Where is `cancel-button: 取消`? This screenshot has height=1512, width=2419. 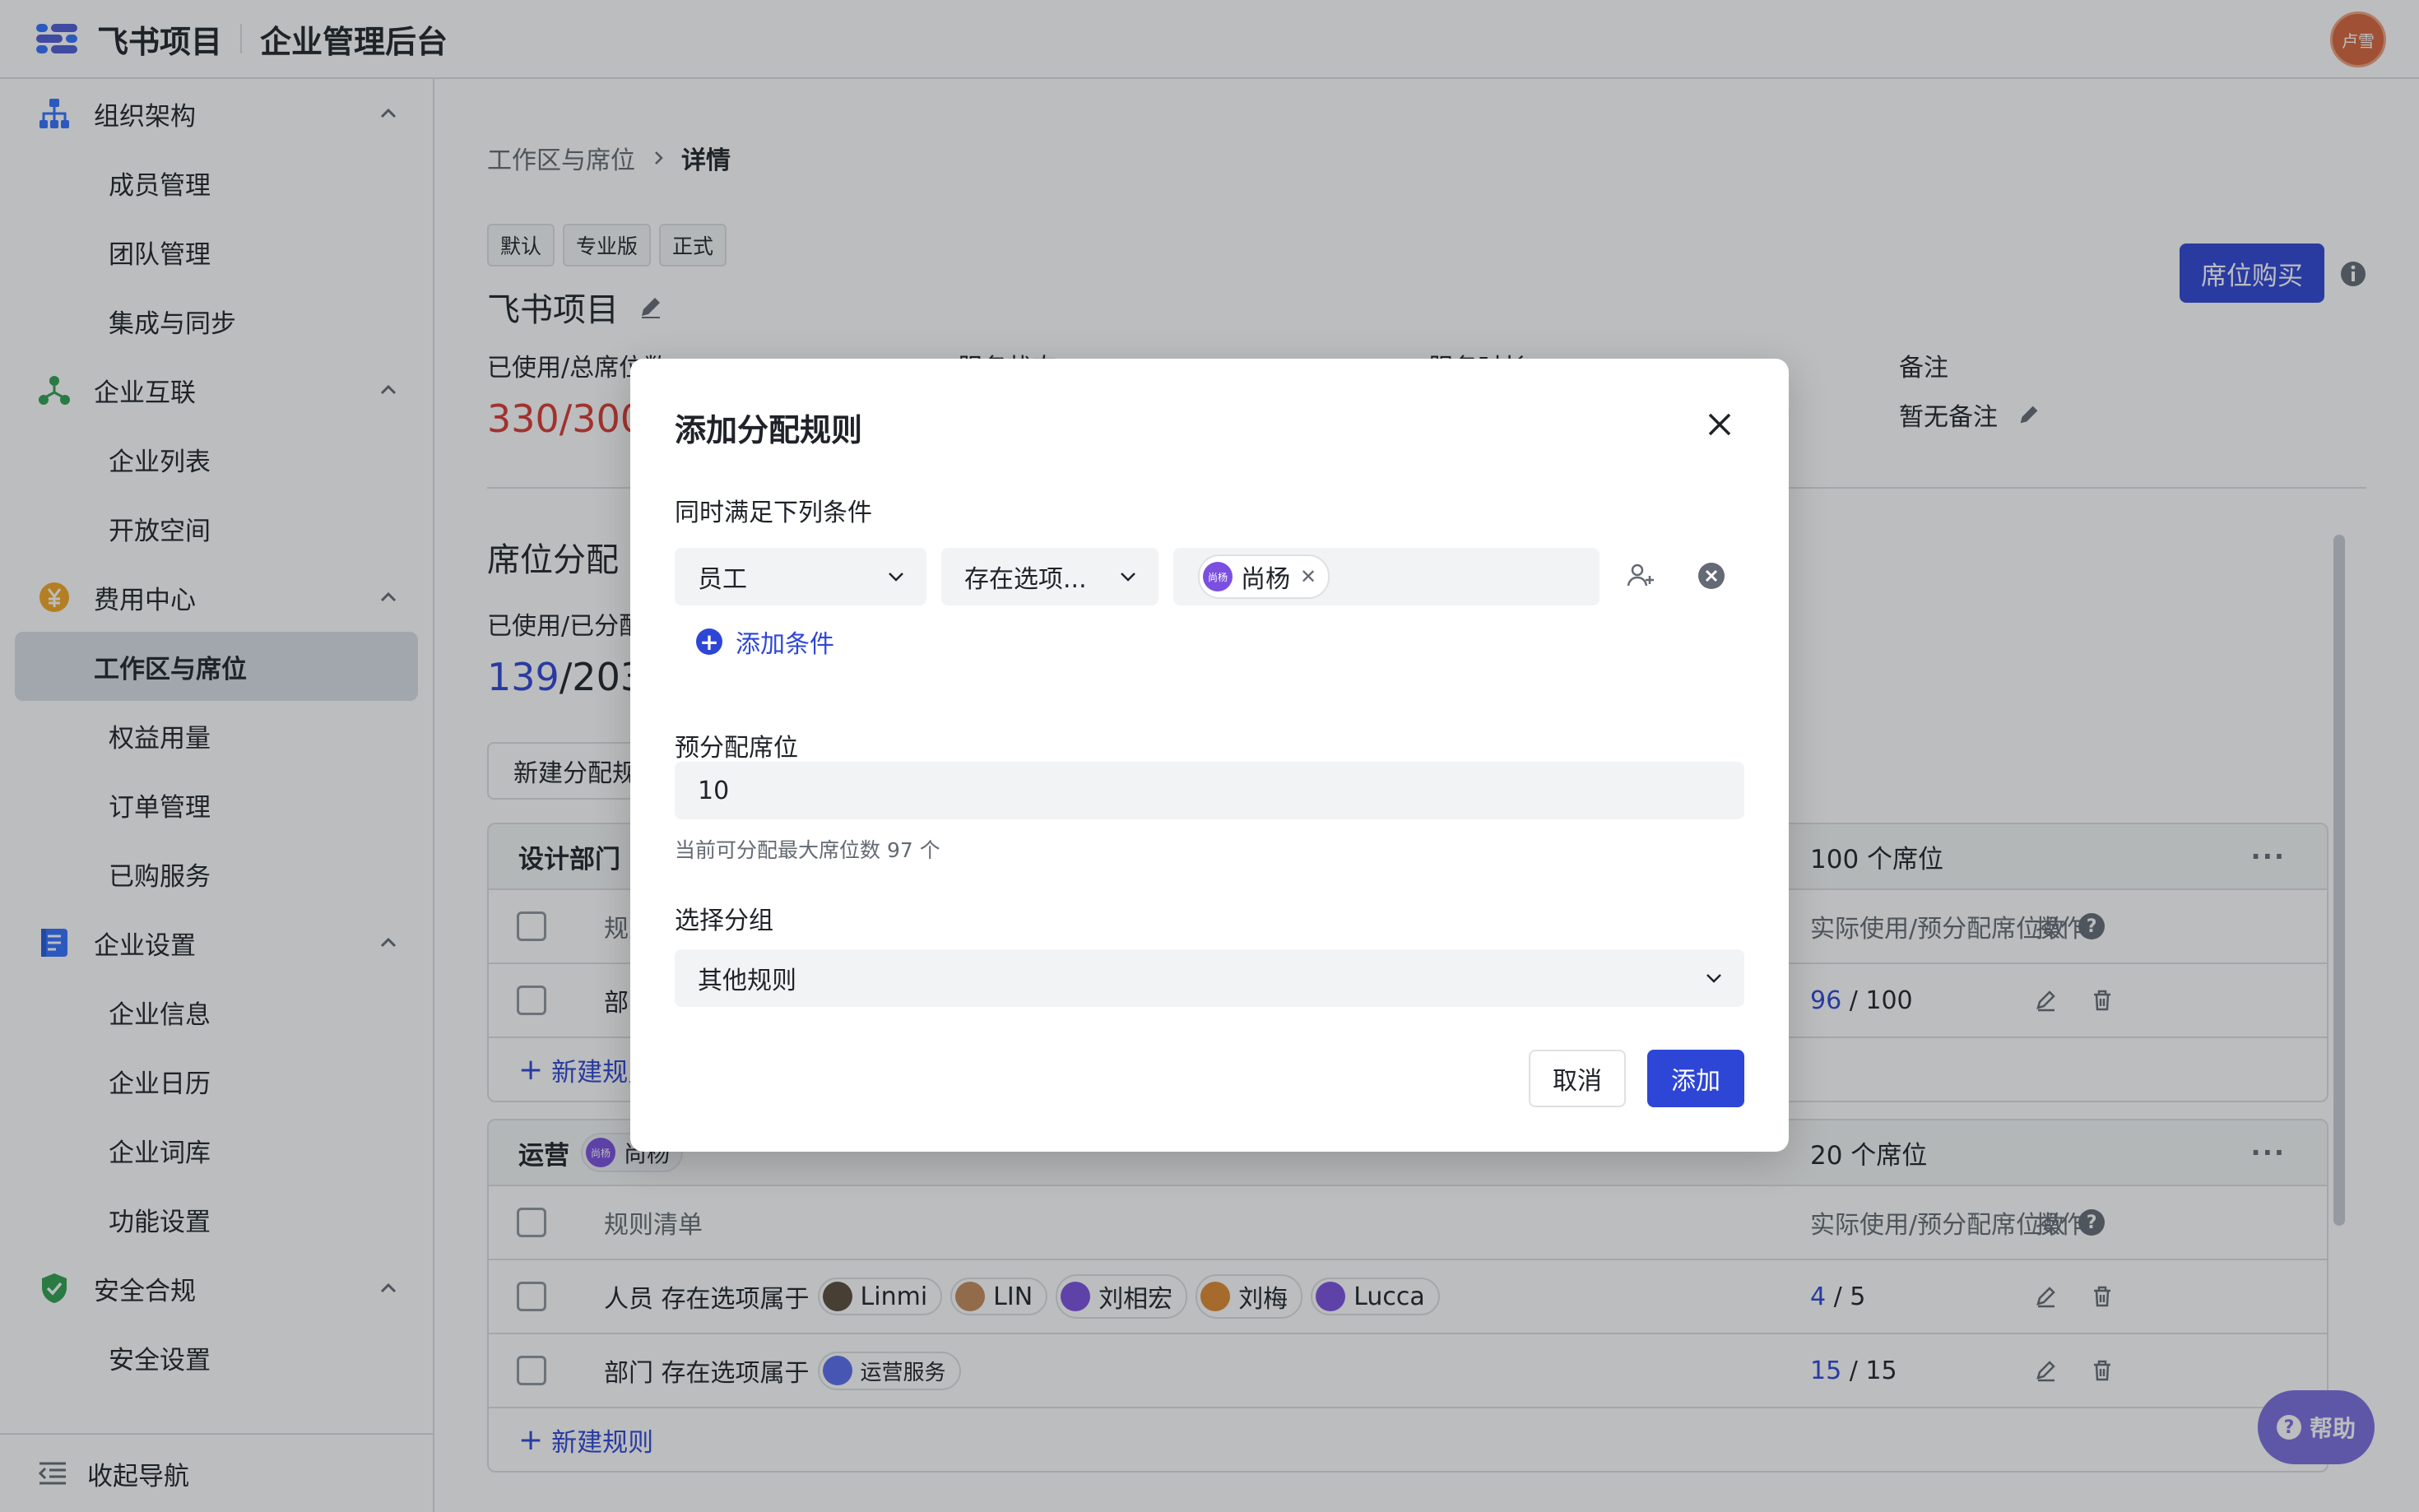 cancel-button: 取消 is located at coordinates (1577, 1078).